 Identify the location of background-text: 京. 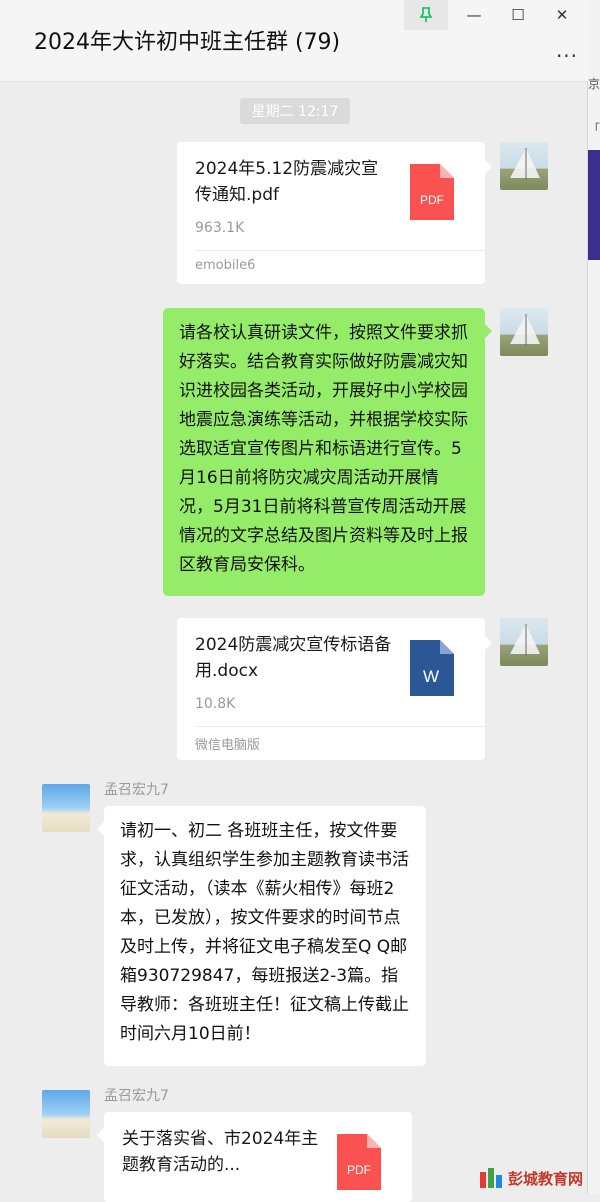
(594, 84).